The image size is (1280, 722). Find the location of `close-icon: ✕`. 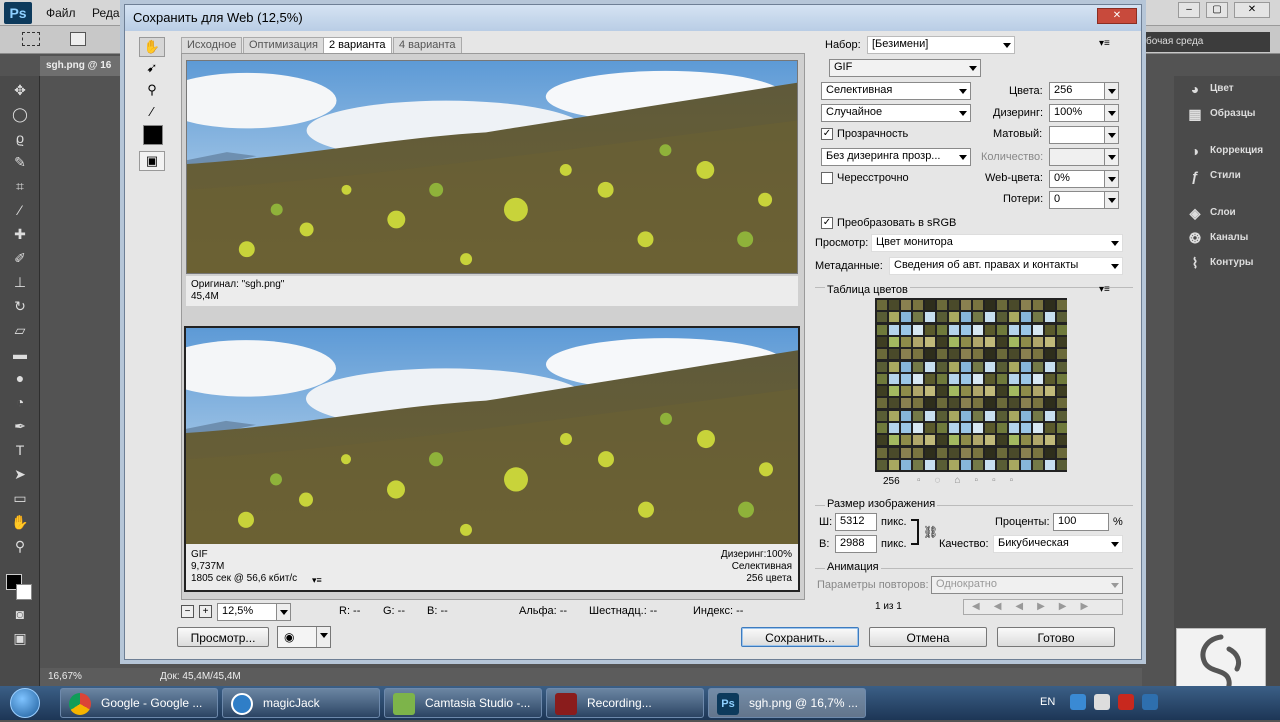

close-icon: ✕ is located at coordinates (1252, 10).